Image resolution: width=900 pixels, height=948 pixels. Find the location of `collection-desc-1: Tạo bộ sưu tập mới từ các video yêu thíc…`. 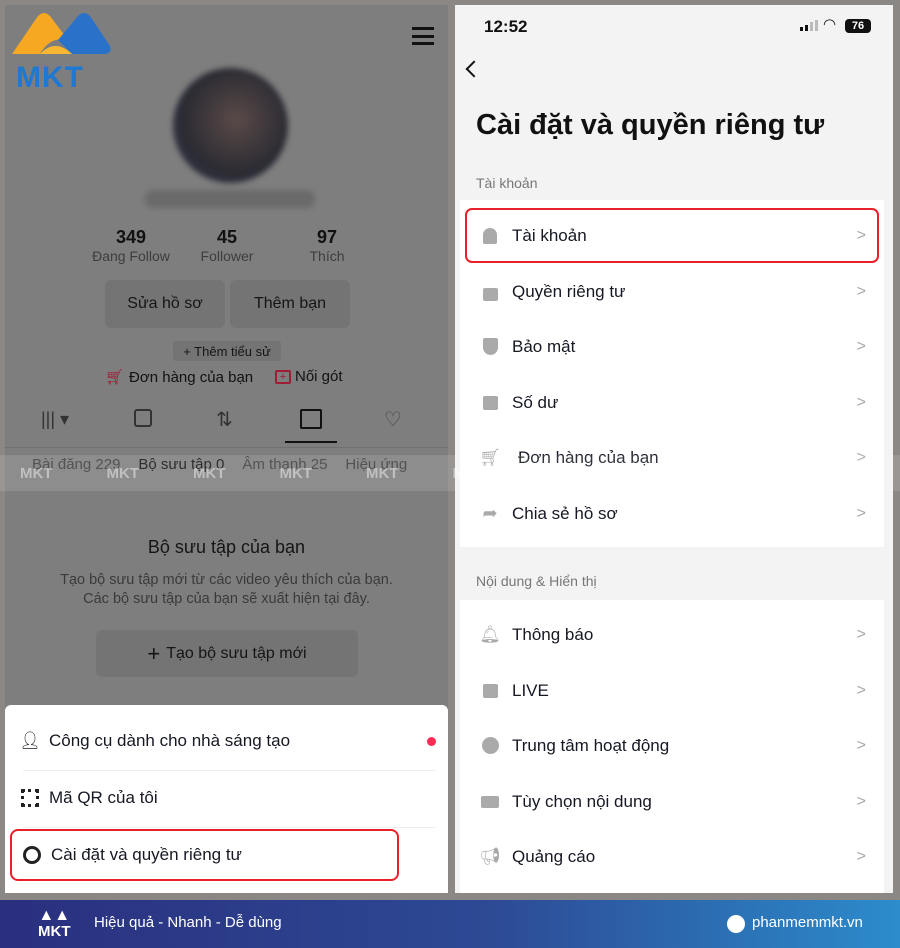

collection-desc-1: Tạo bộ sưu tập mới từ các video yêu thíc… is located at coordinates (226, 580).